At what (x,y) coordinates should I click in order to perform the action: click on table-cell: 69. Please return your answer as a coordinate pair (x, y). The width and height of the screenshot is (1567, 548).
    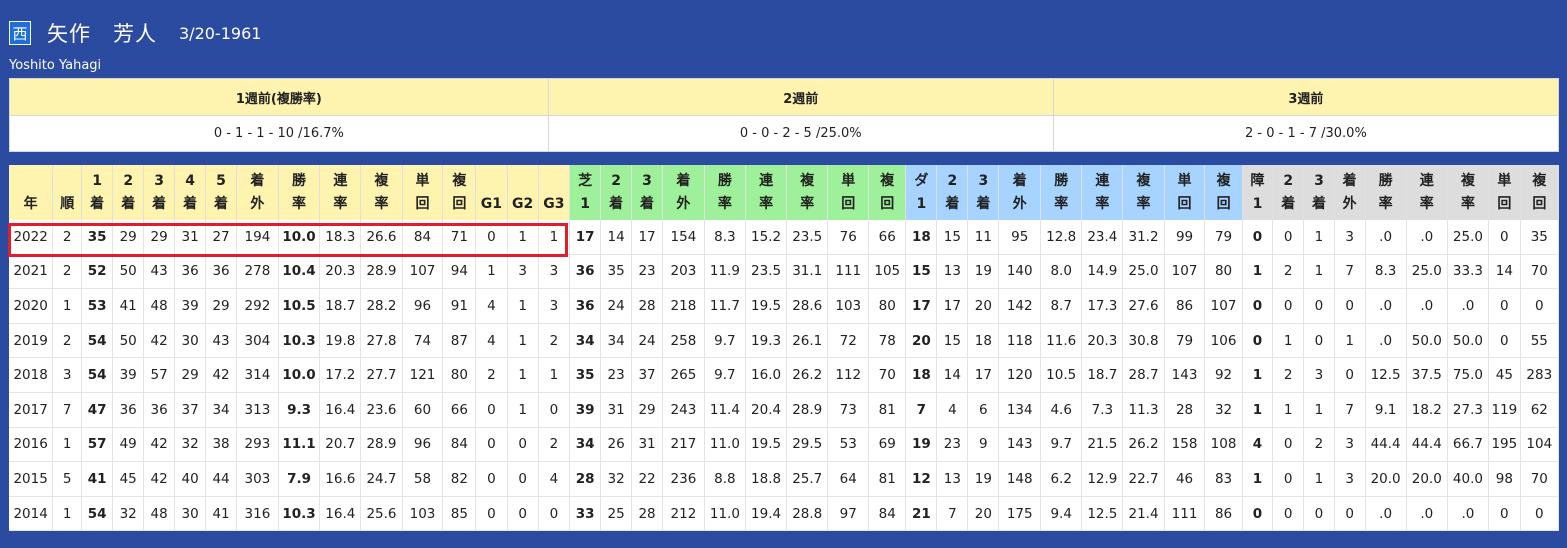
    Looking at the image, I should click on (887, 445).